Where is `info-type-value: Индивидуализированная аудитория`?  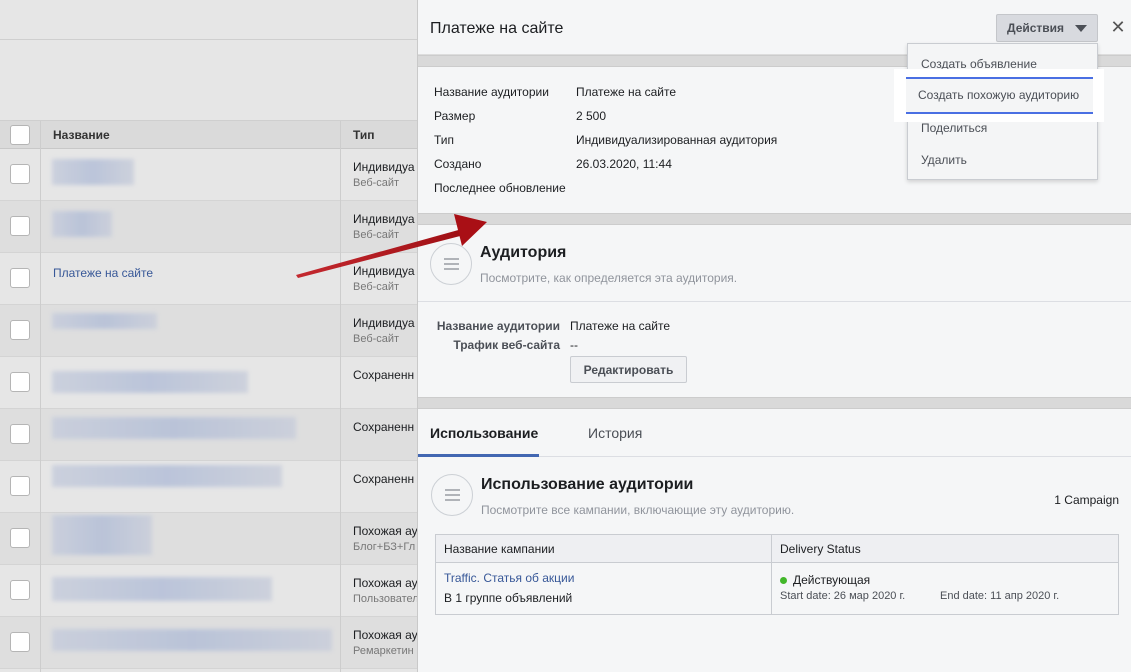
info-type-value: Индивидуализированная аудитория is located at coordinates (677, 140).